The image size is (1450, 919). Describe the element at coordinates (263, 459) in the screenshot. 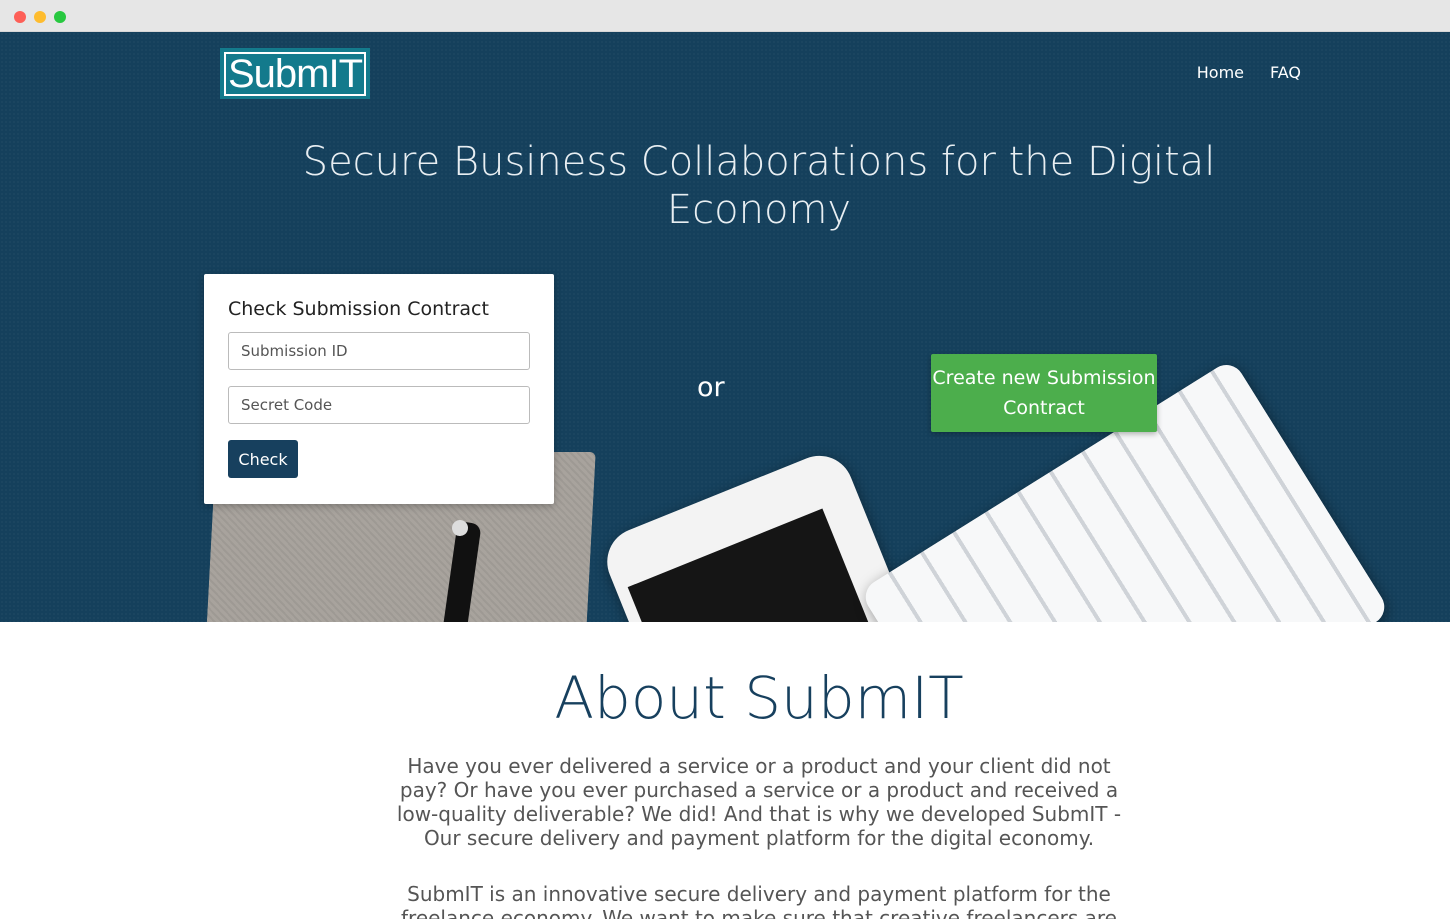

I see `check-button: Check` at that location.